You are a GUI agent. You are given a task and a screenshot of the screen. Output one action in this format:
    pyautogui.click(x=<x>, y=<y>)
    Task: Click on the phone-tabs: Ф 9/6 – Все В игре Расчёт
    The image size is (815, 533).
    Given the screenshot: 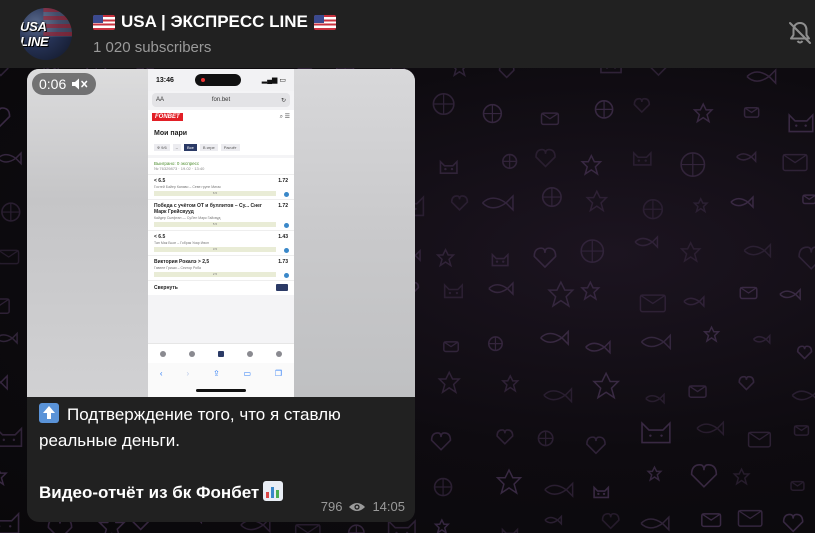 What is the action you would take?
    pyautogui.click(x=221, y=148)
    